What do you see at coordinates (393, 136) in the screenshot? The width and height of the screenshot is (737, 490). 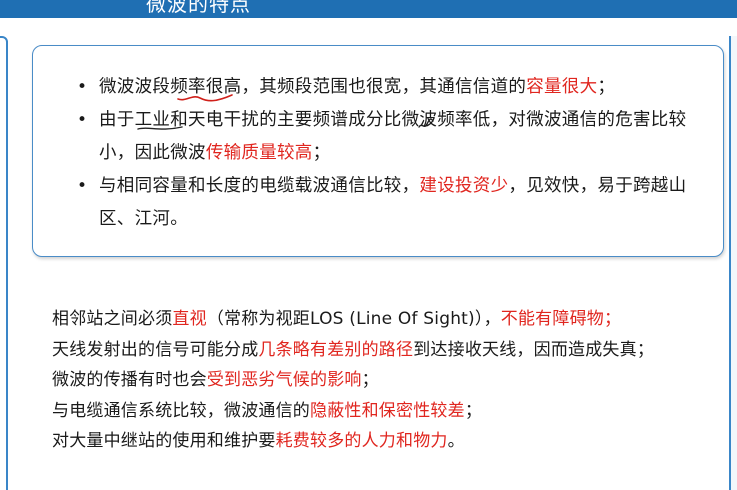 I see `advantage-text: 由于工业和天电干扰的主要频谱成分比微波频率低，对微波通信的危害比较小，因此微波` at bounding box center [393, 136].